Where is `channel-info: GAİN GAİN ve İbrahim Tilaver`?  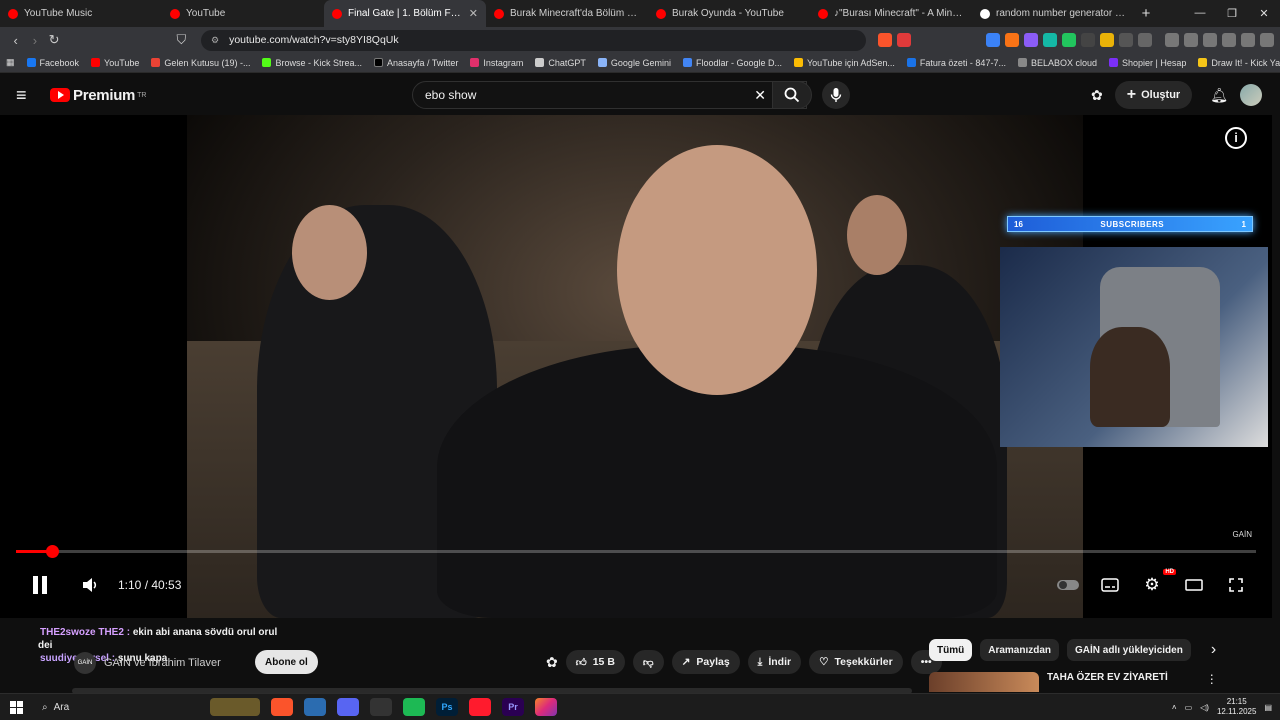
channel-info: GAİN GAİN ve İbrahim Tilaver is located at coordinates (147, 663).